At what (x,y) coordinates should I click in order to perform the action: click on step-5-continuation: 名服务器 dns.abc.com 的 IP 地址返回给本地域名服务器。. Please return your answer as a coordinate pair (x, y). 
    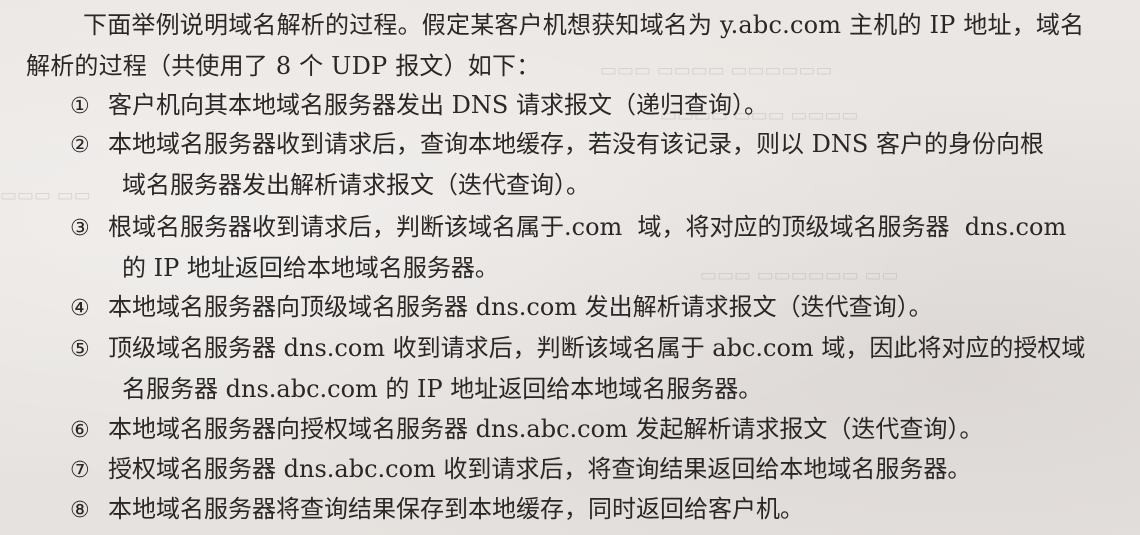
    Looking at the image, I should click on (442, 389).